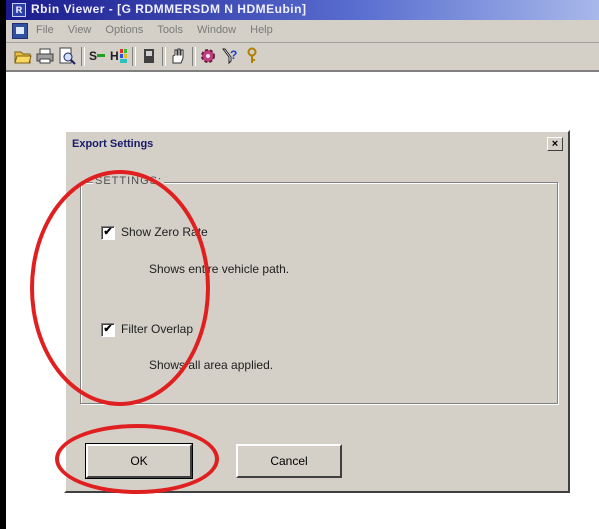 This screenshot has width=599, height=529. Describe the element at coordinates (67, 56) in the screenshot. I see `print-preview-icon` at that location.